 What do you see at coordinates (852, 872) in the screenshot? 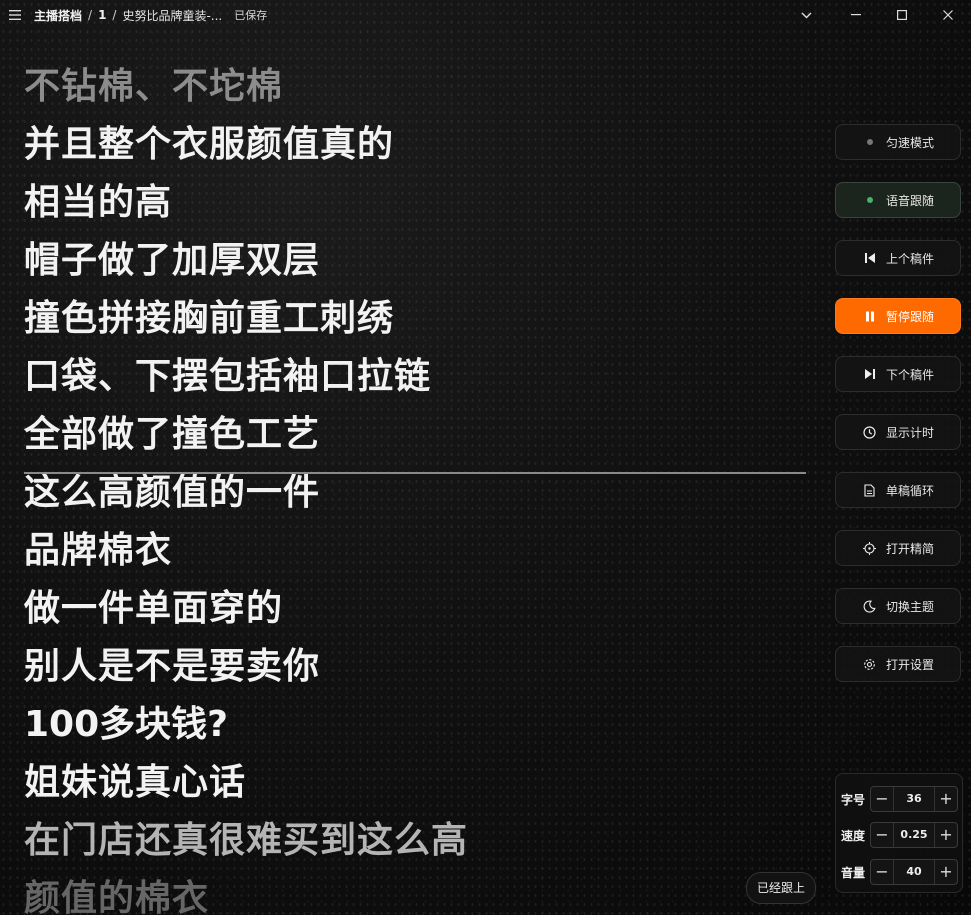
I see `stepper-label: 音量` at bounding box center [852, 872].